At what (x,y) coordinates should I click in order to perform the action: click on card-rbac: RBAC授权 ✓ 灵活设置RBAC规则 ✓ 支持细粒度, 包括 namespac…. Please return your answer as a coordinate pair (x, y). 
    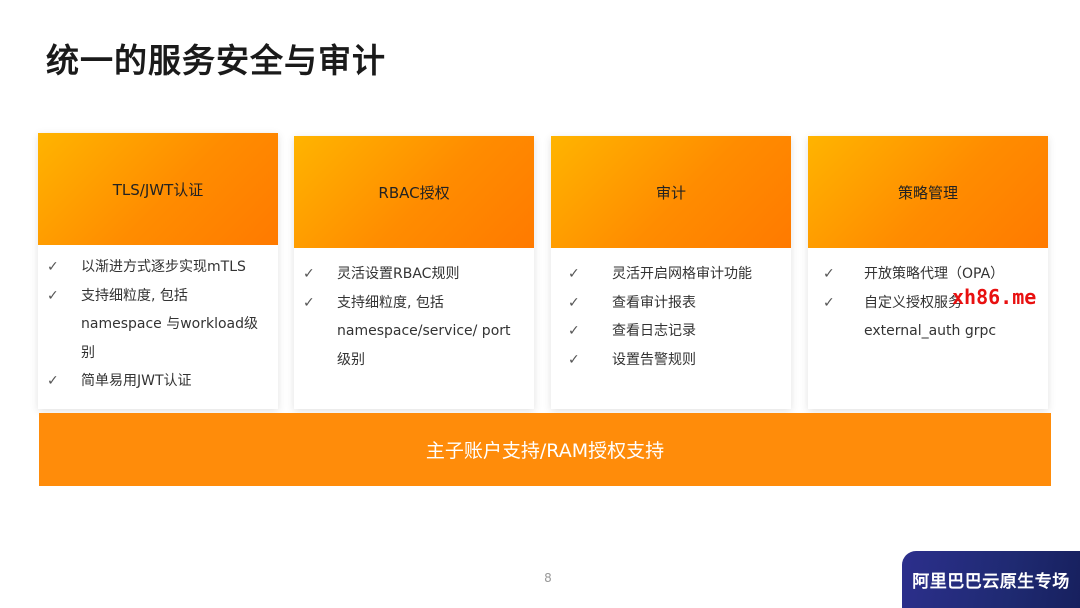
    Looking at the image, I should click on (414, 272).